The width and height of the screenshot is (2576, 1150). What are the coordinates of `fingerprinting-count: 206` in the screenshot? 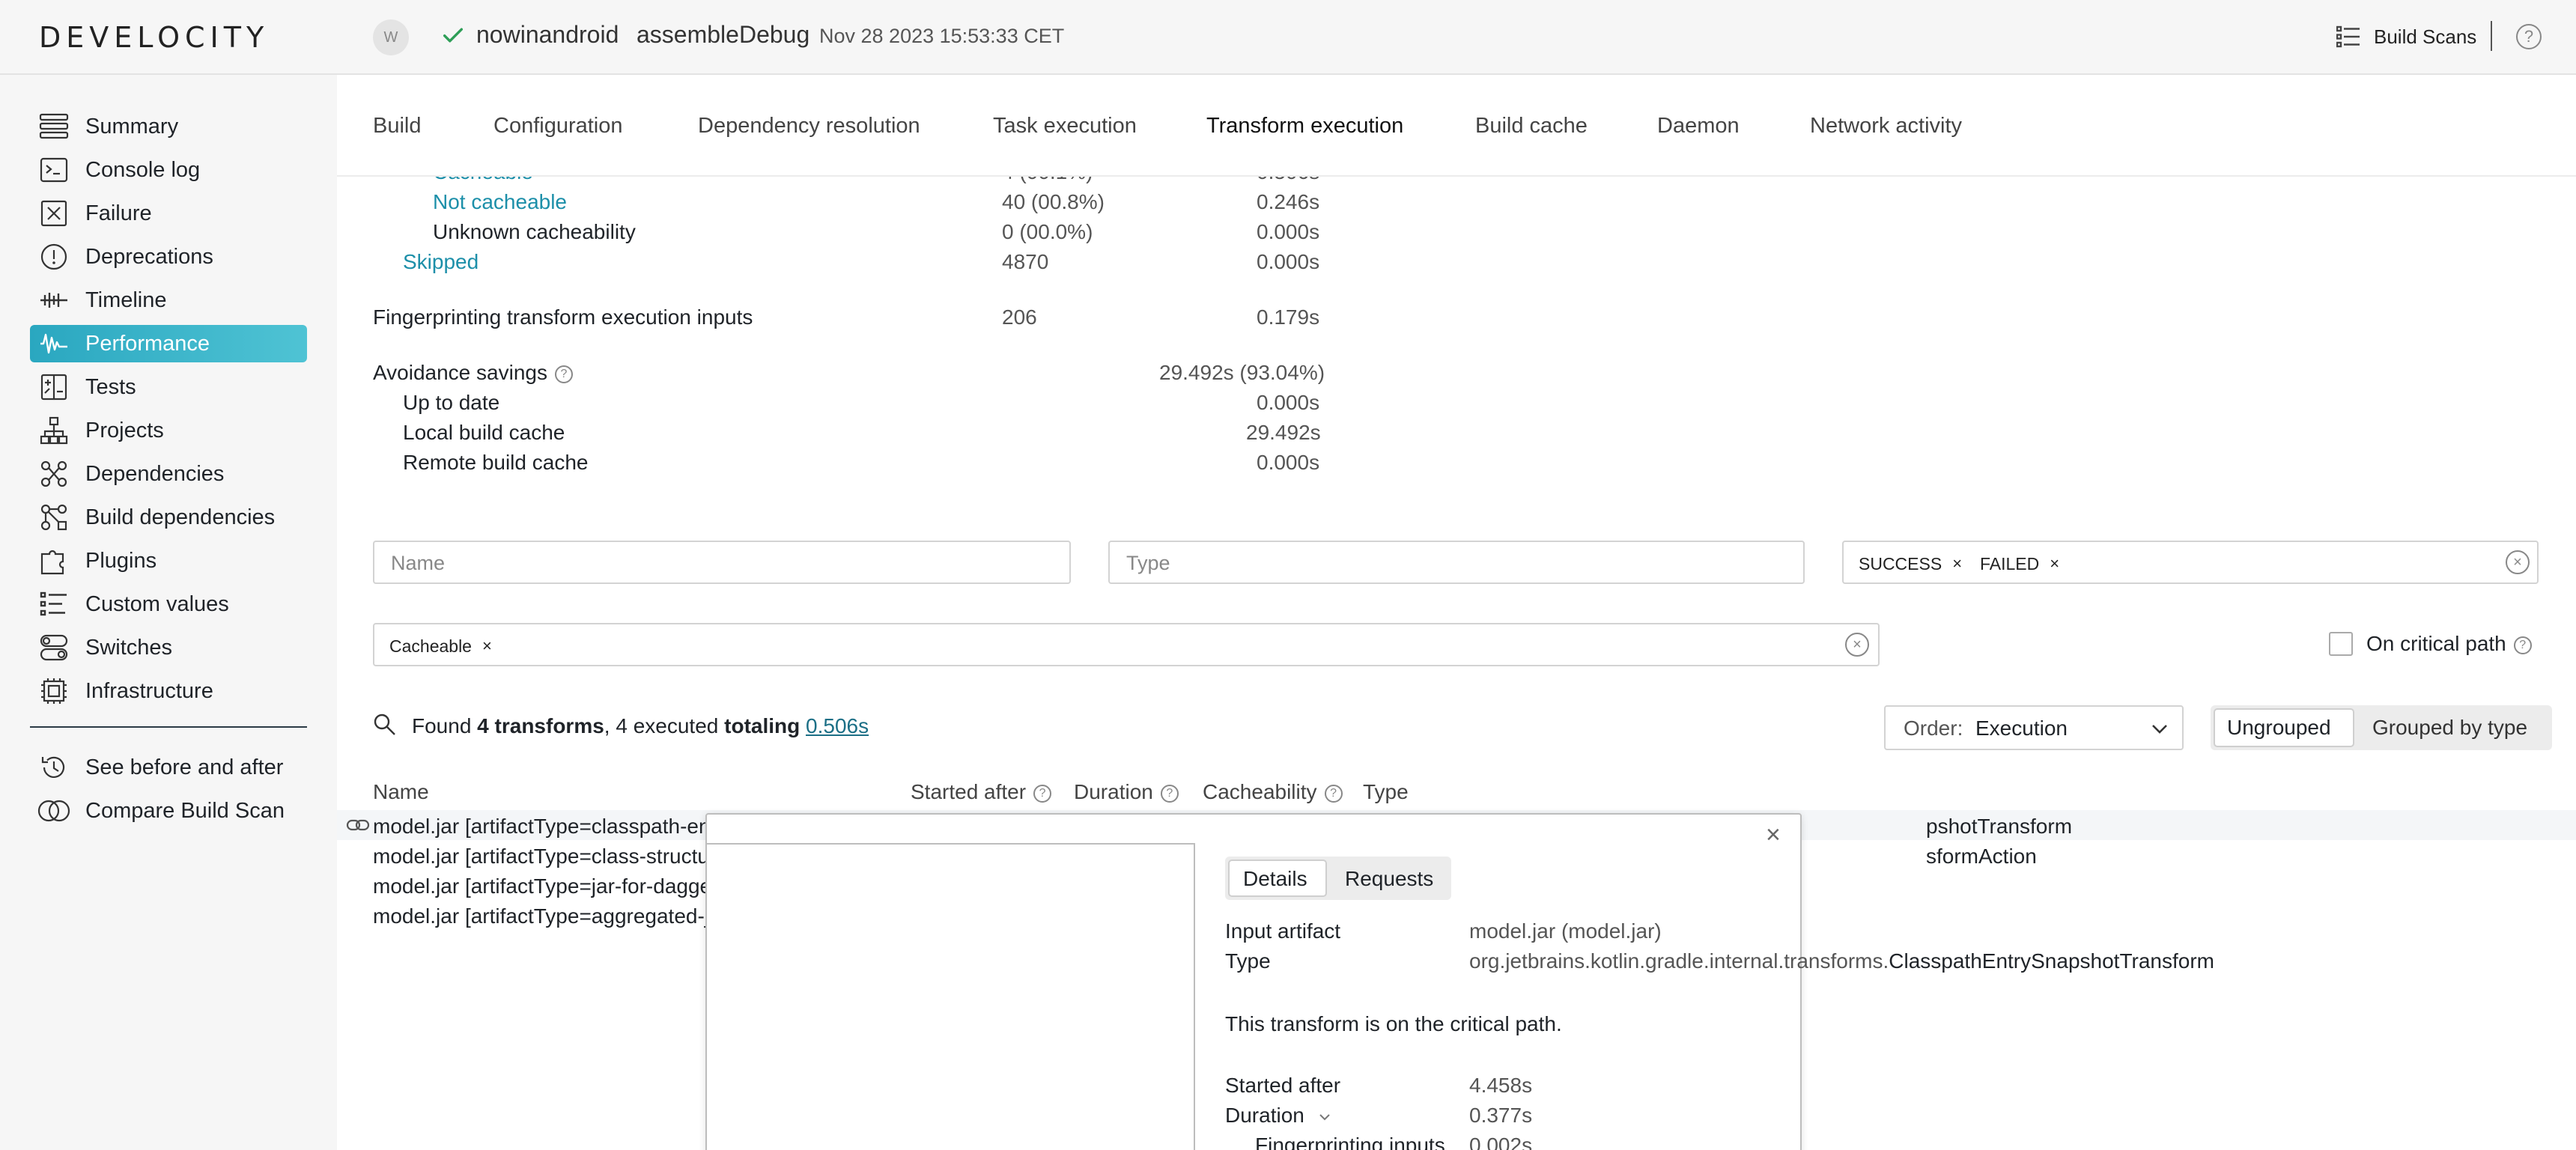 It's located at (1019, 317).